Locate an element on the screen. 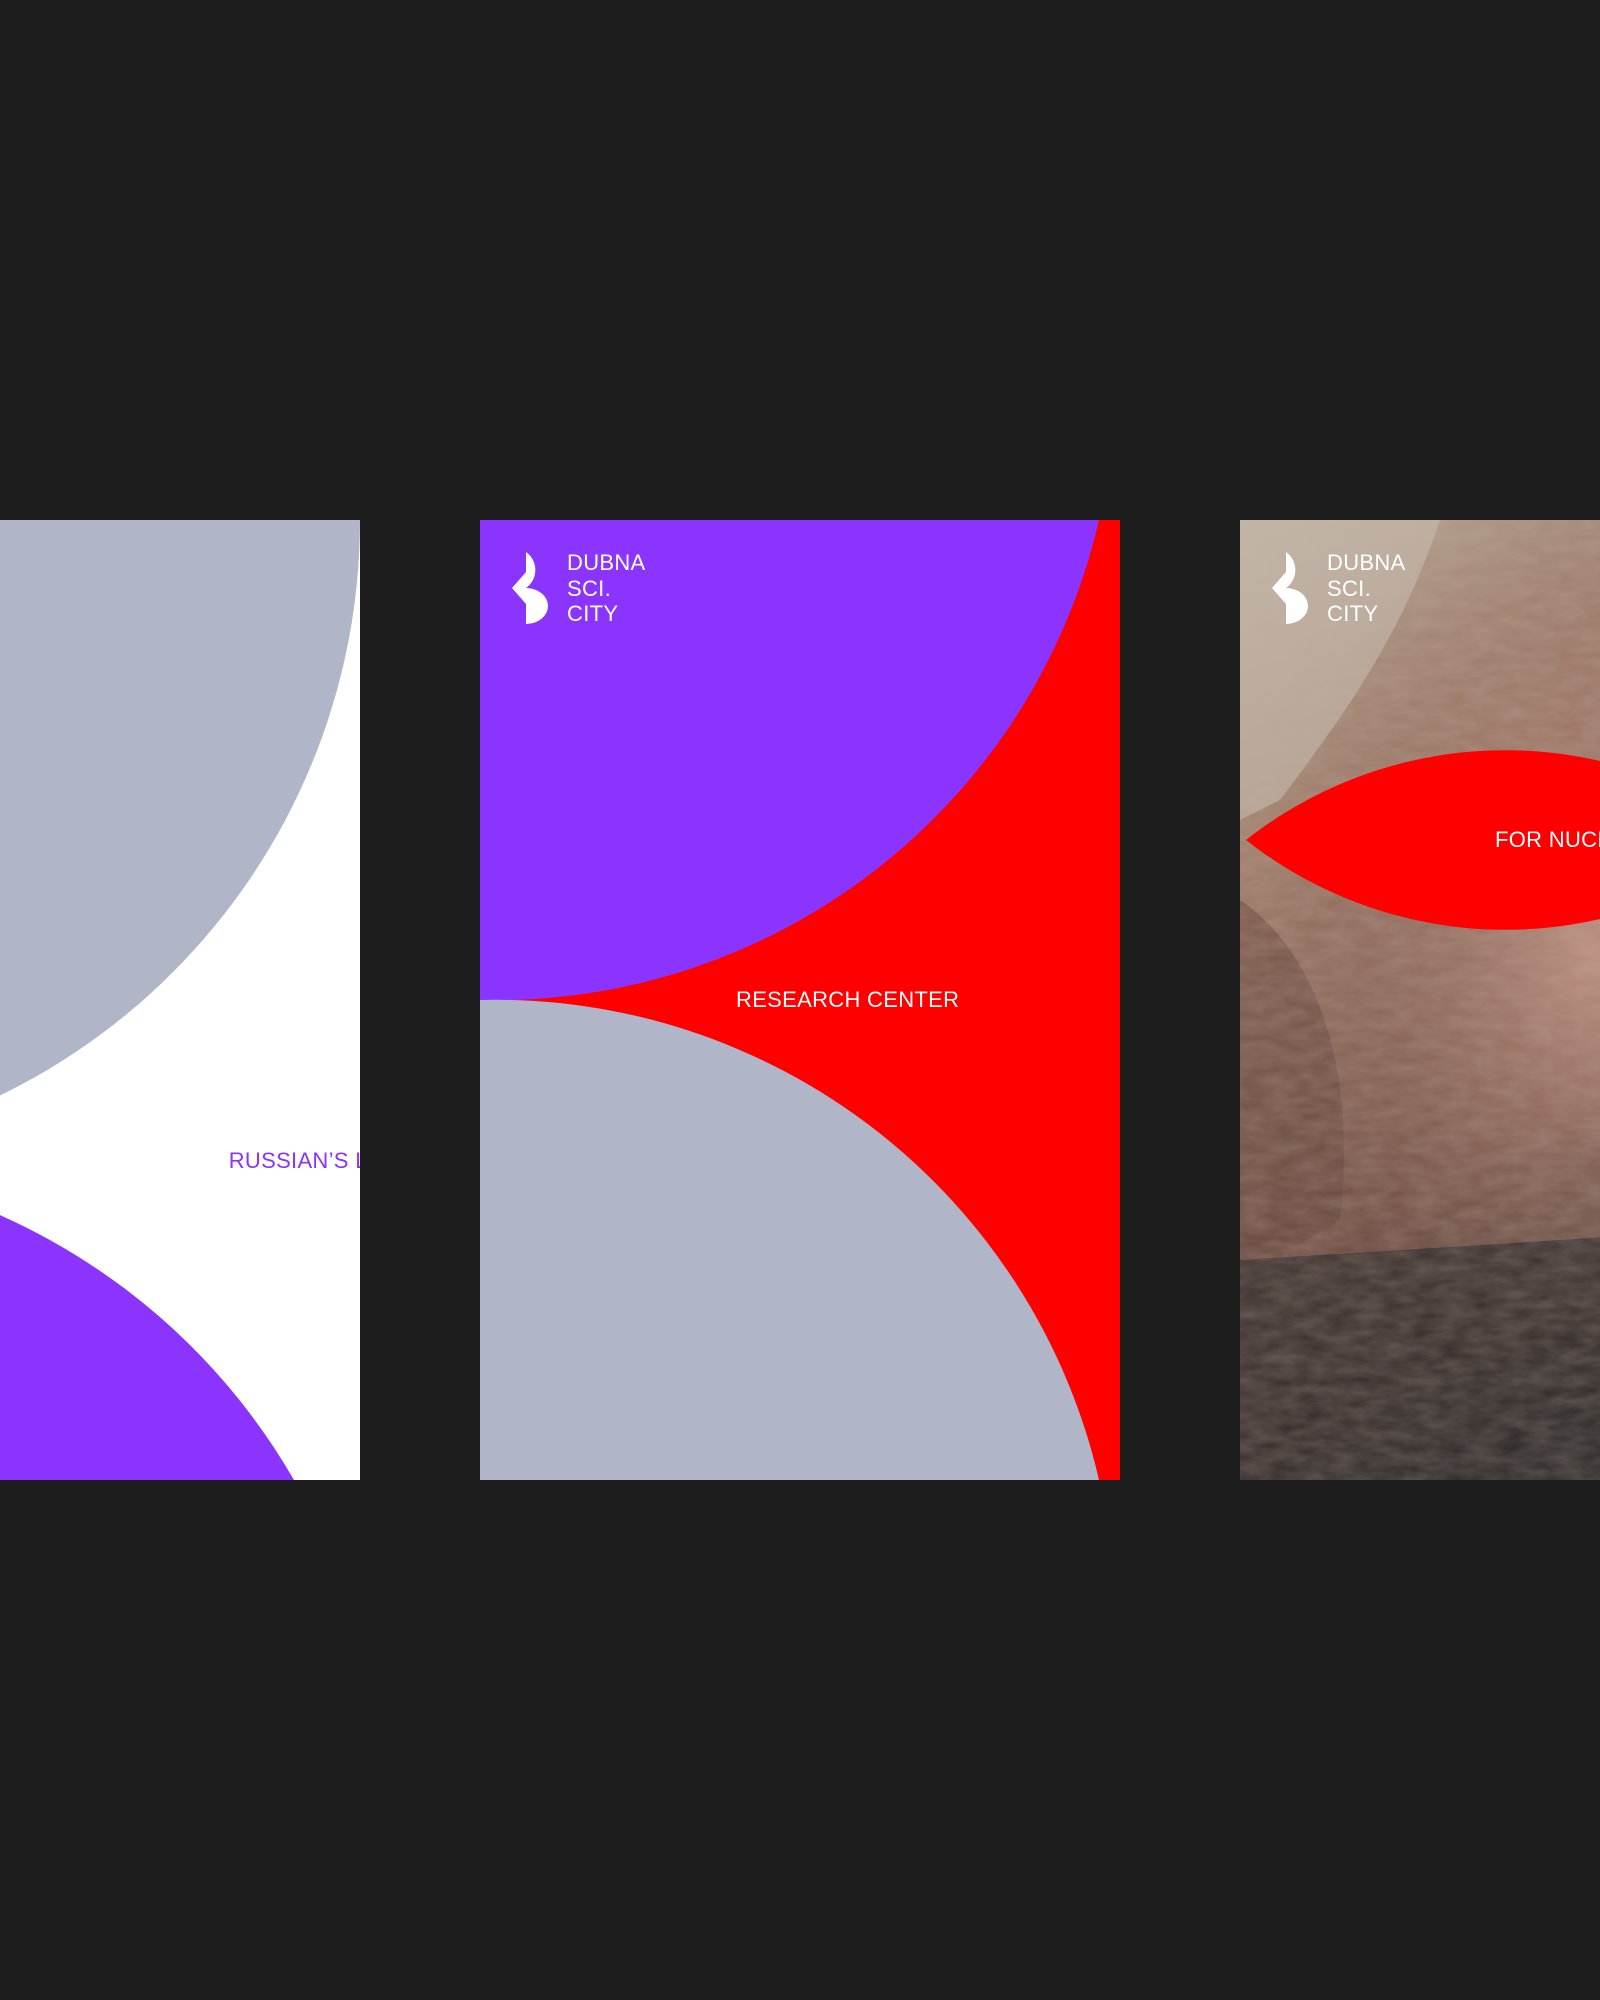  poster-right: DUBNA SCI. CITY FOR NUCLEAR is located at coordinates (1420, 1000).